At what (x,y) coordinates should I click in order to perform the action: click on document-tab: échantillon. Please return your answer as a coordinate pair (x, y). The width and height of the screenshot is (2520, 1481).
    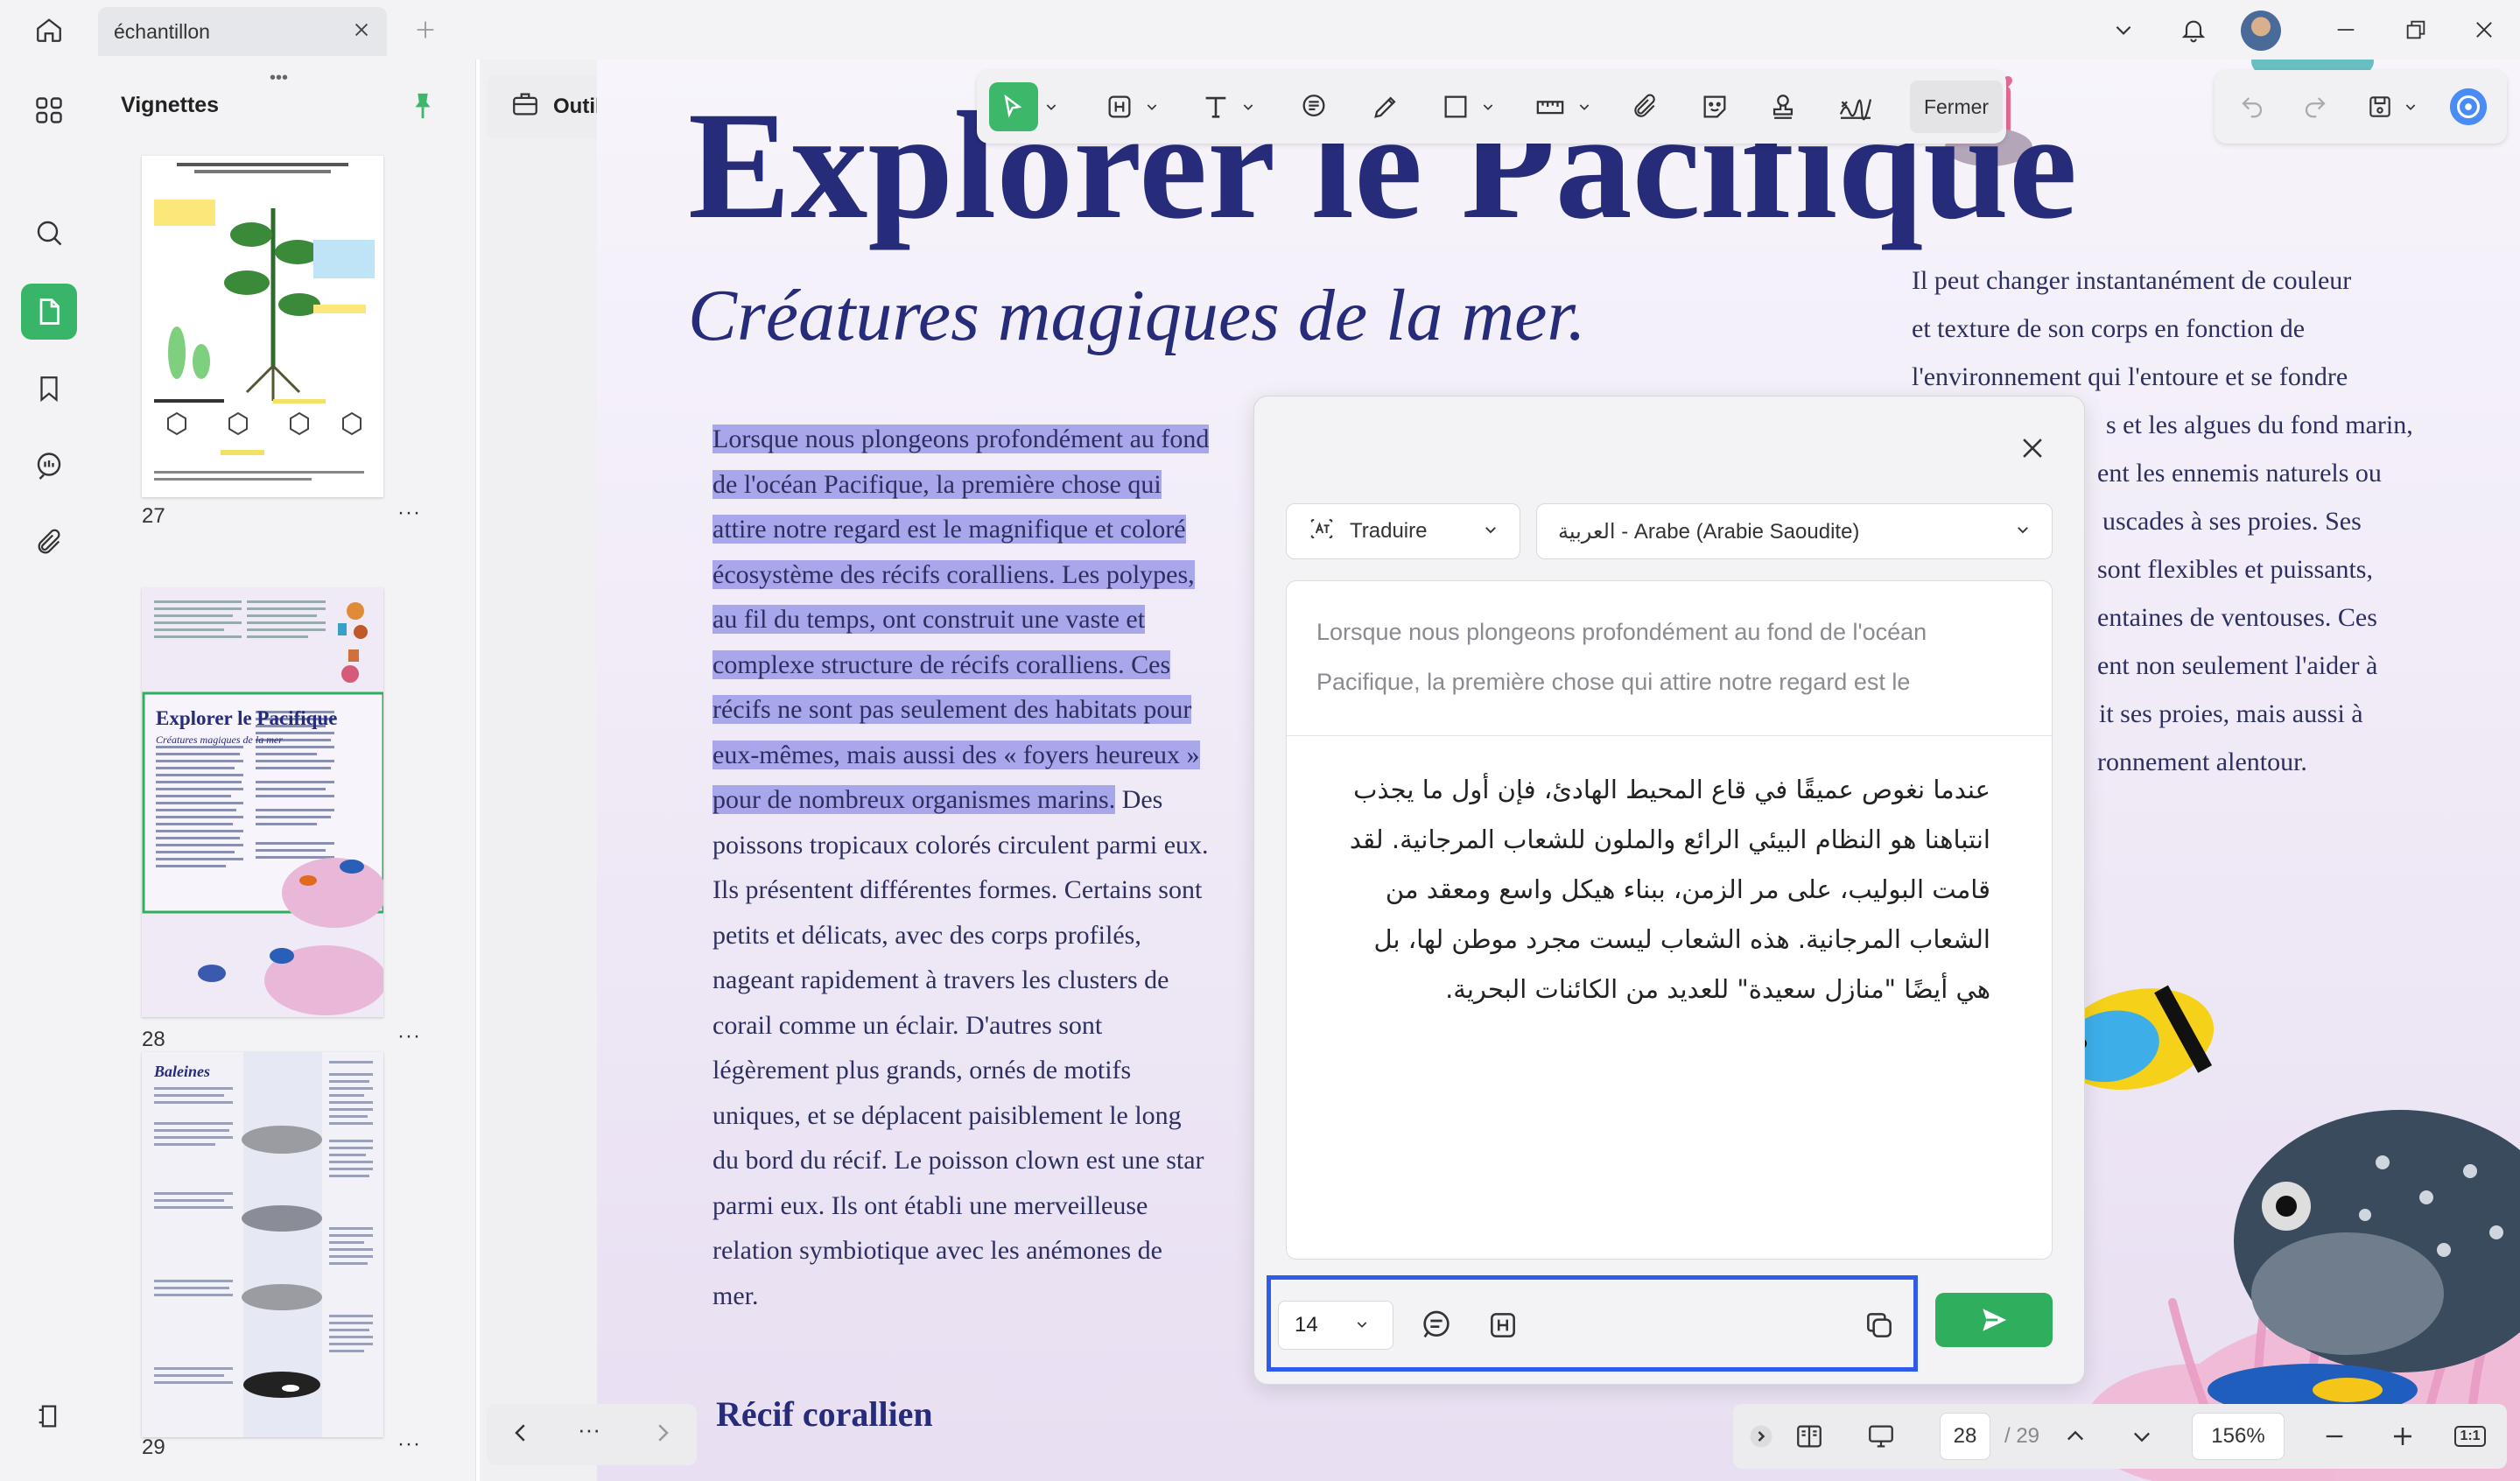
    Looking at the image, I should click on (242, 31).